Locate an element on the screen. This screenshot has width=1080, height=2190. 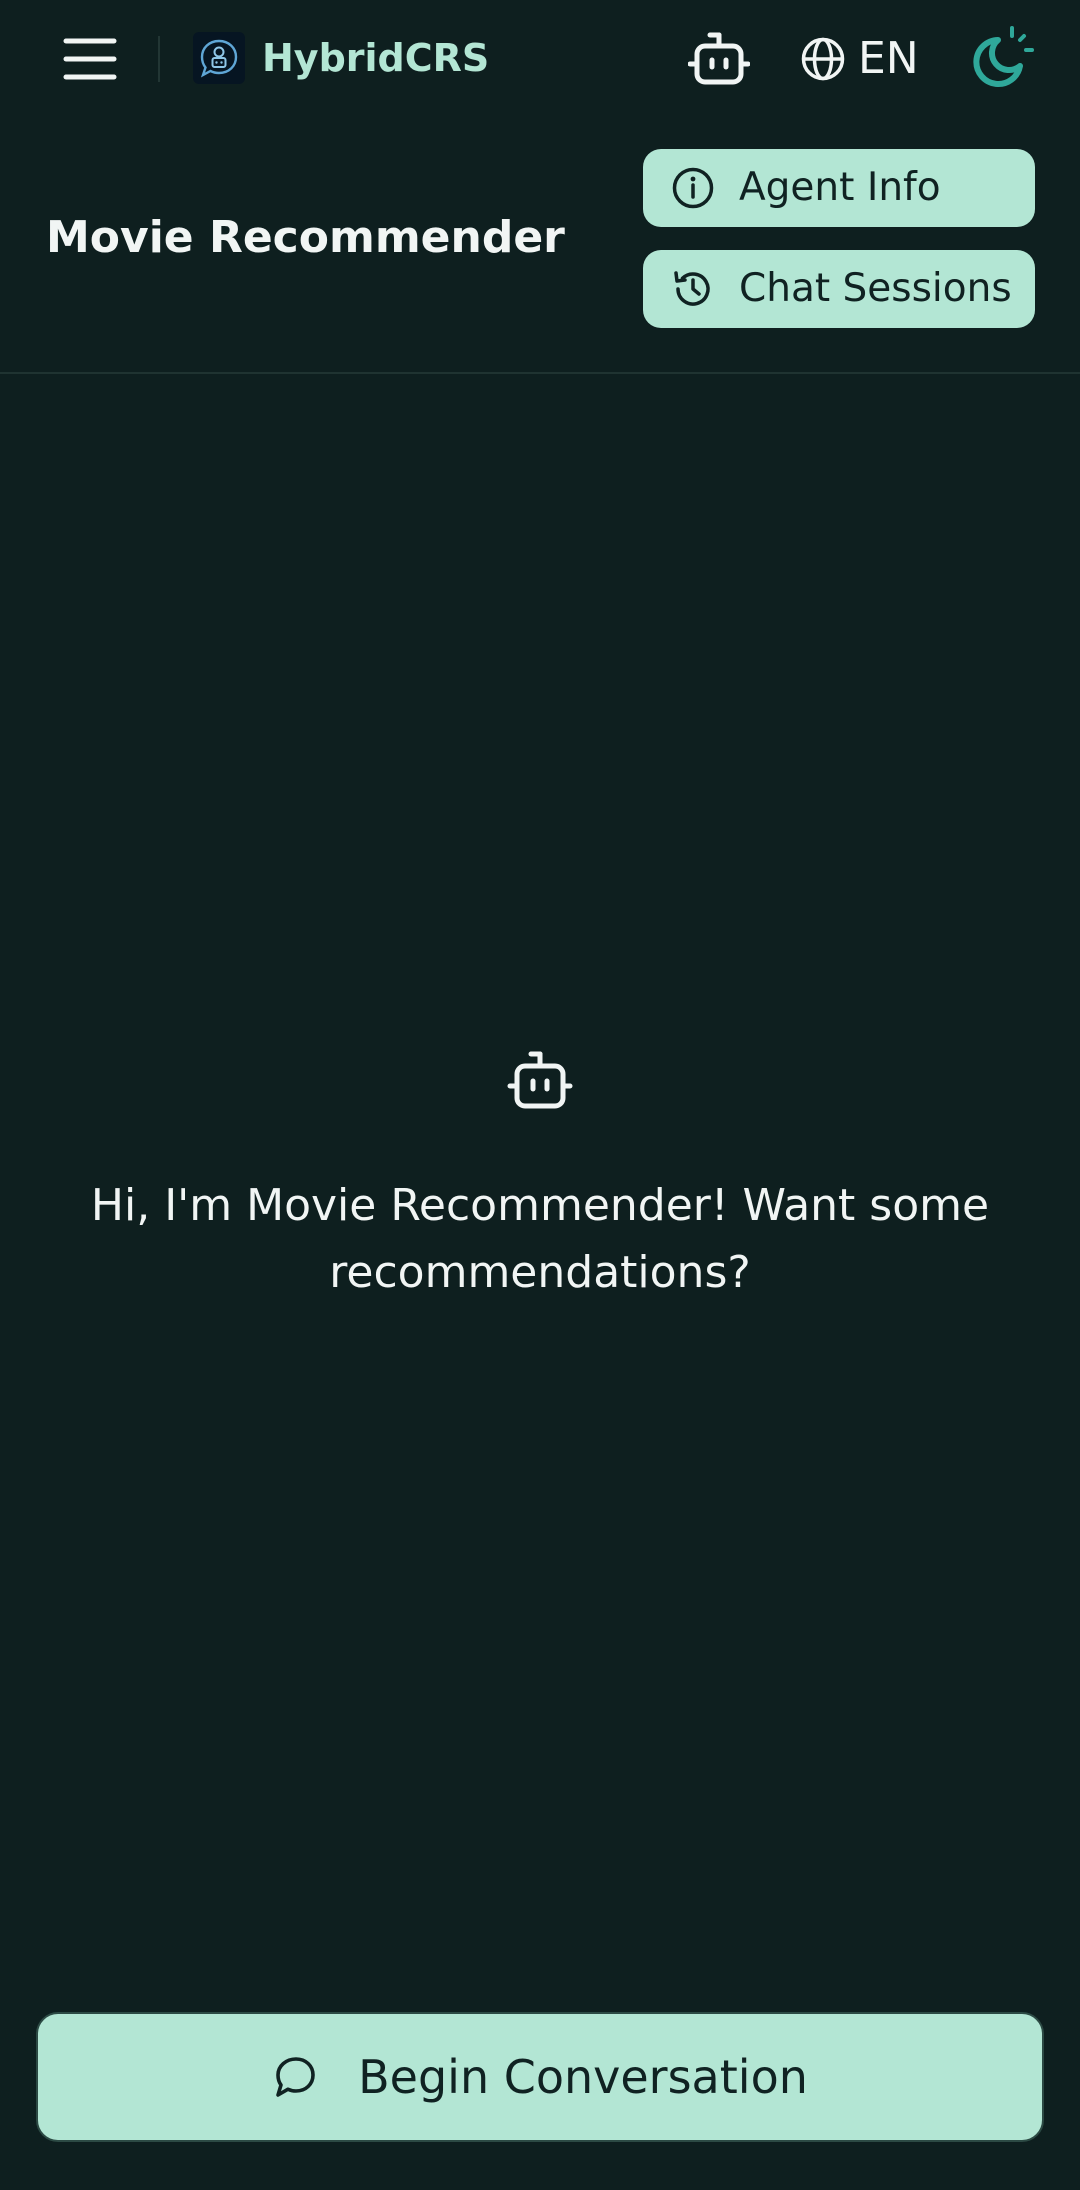
chat-bubble-icon is located at coordinates (295, 2077).